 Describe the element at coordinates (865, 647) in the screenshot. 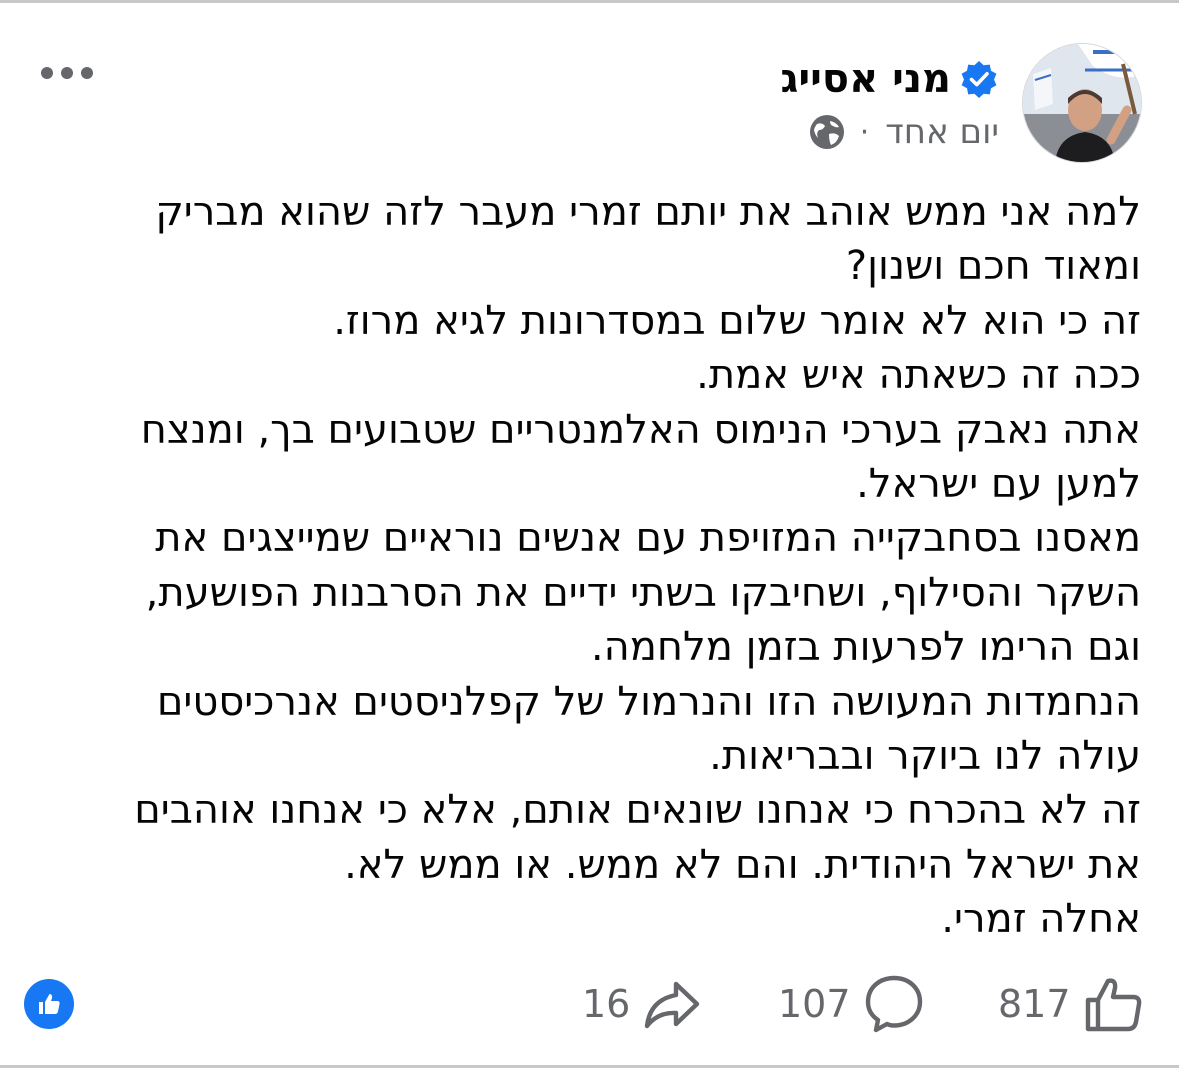

I see `post-text-line: וגם הרימו לפרעות בזמן מלחמה.` at that location.